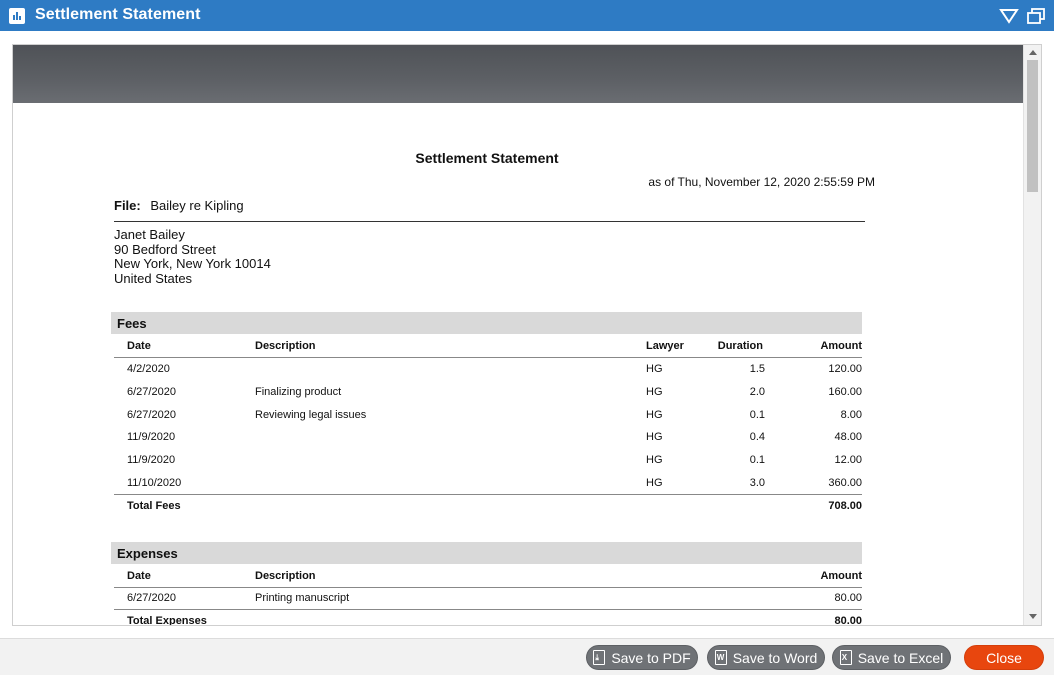 Image resolution: width=1054 pixels, height=675 pixels. I want to click on scroll-up-icon, so click(1033, 52).